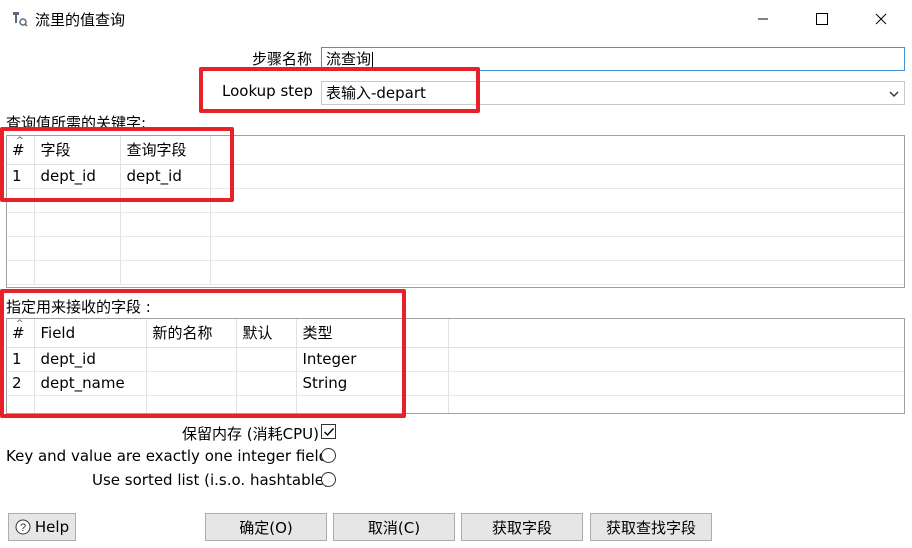 The width and height of the screenshot is (912, 548). I want to click on close-icon, so click(881, 19).